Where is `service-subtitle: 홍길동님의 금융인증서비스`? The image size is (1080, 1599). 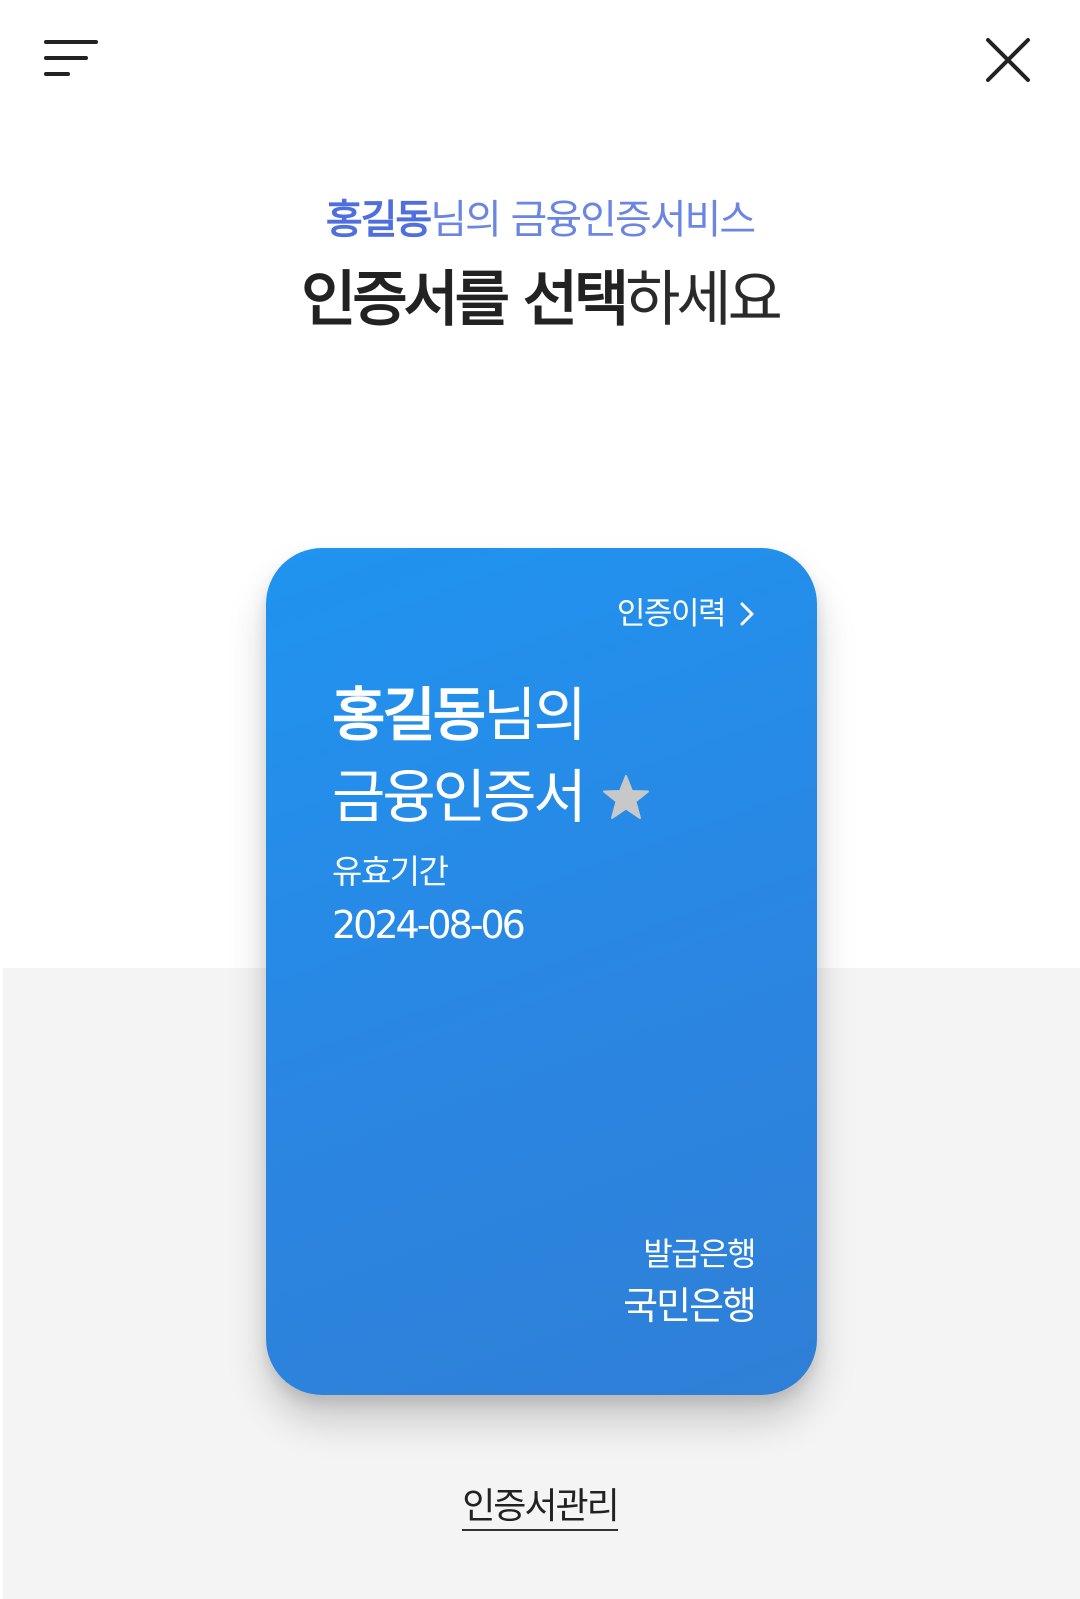
service-subtitle: 홍길동님의 금융인증서비스 is located at coordinates (540, 220).